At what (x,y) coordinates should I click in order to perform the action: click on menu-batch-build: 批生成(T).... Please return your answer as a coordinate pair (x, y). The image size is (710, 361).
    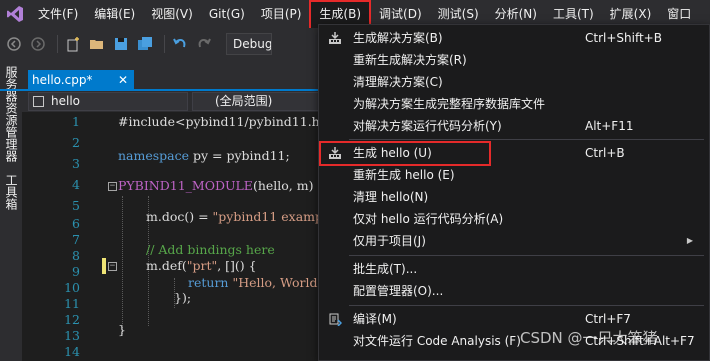
    Looking at the image, I should click on (514, 269).